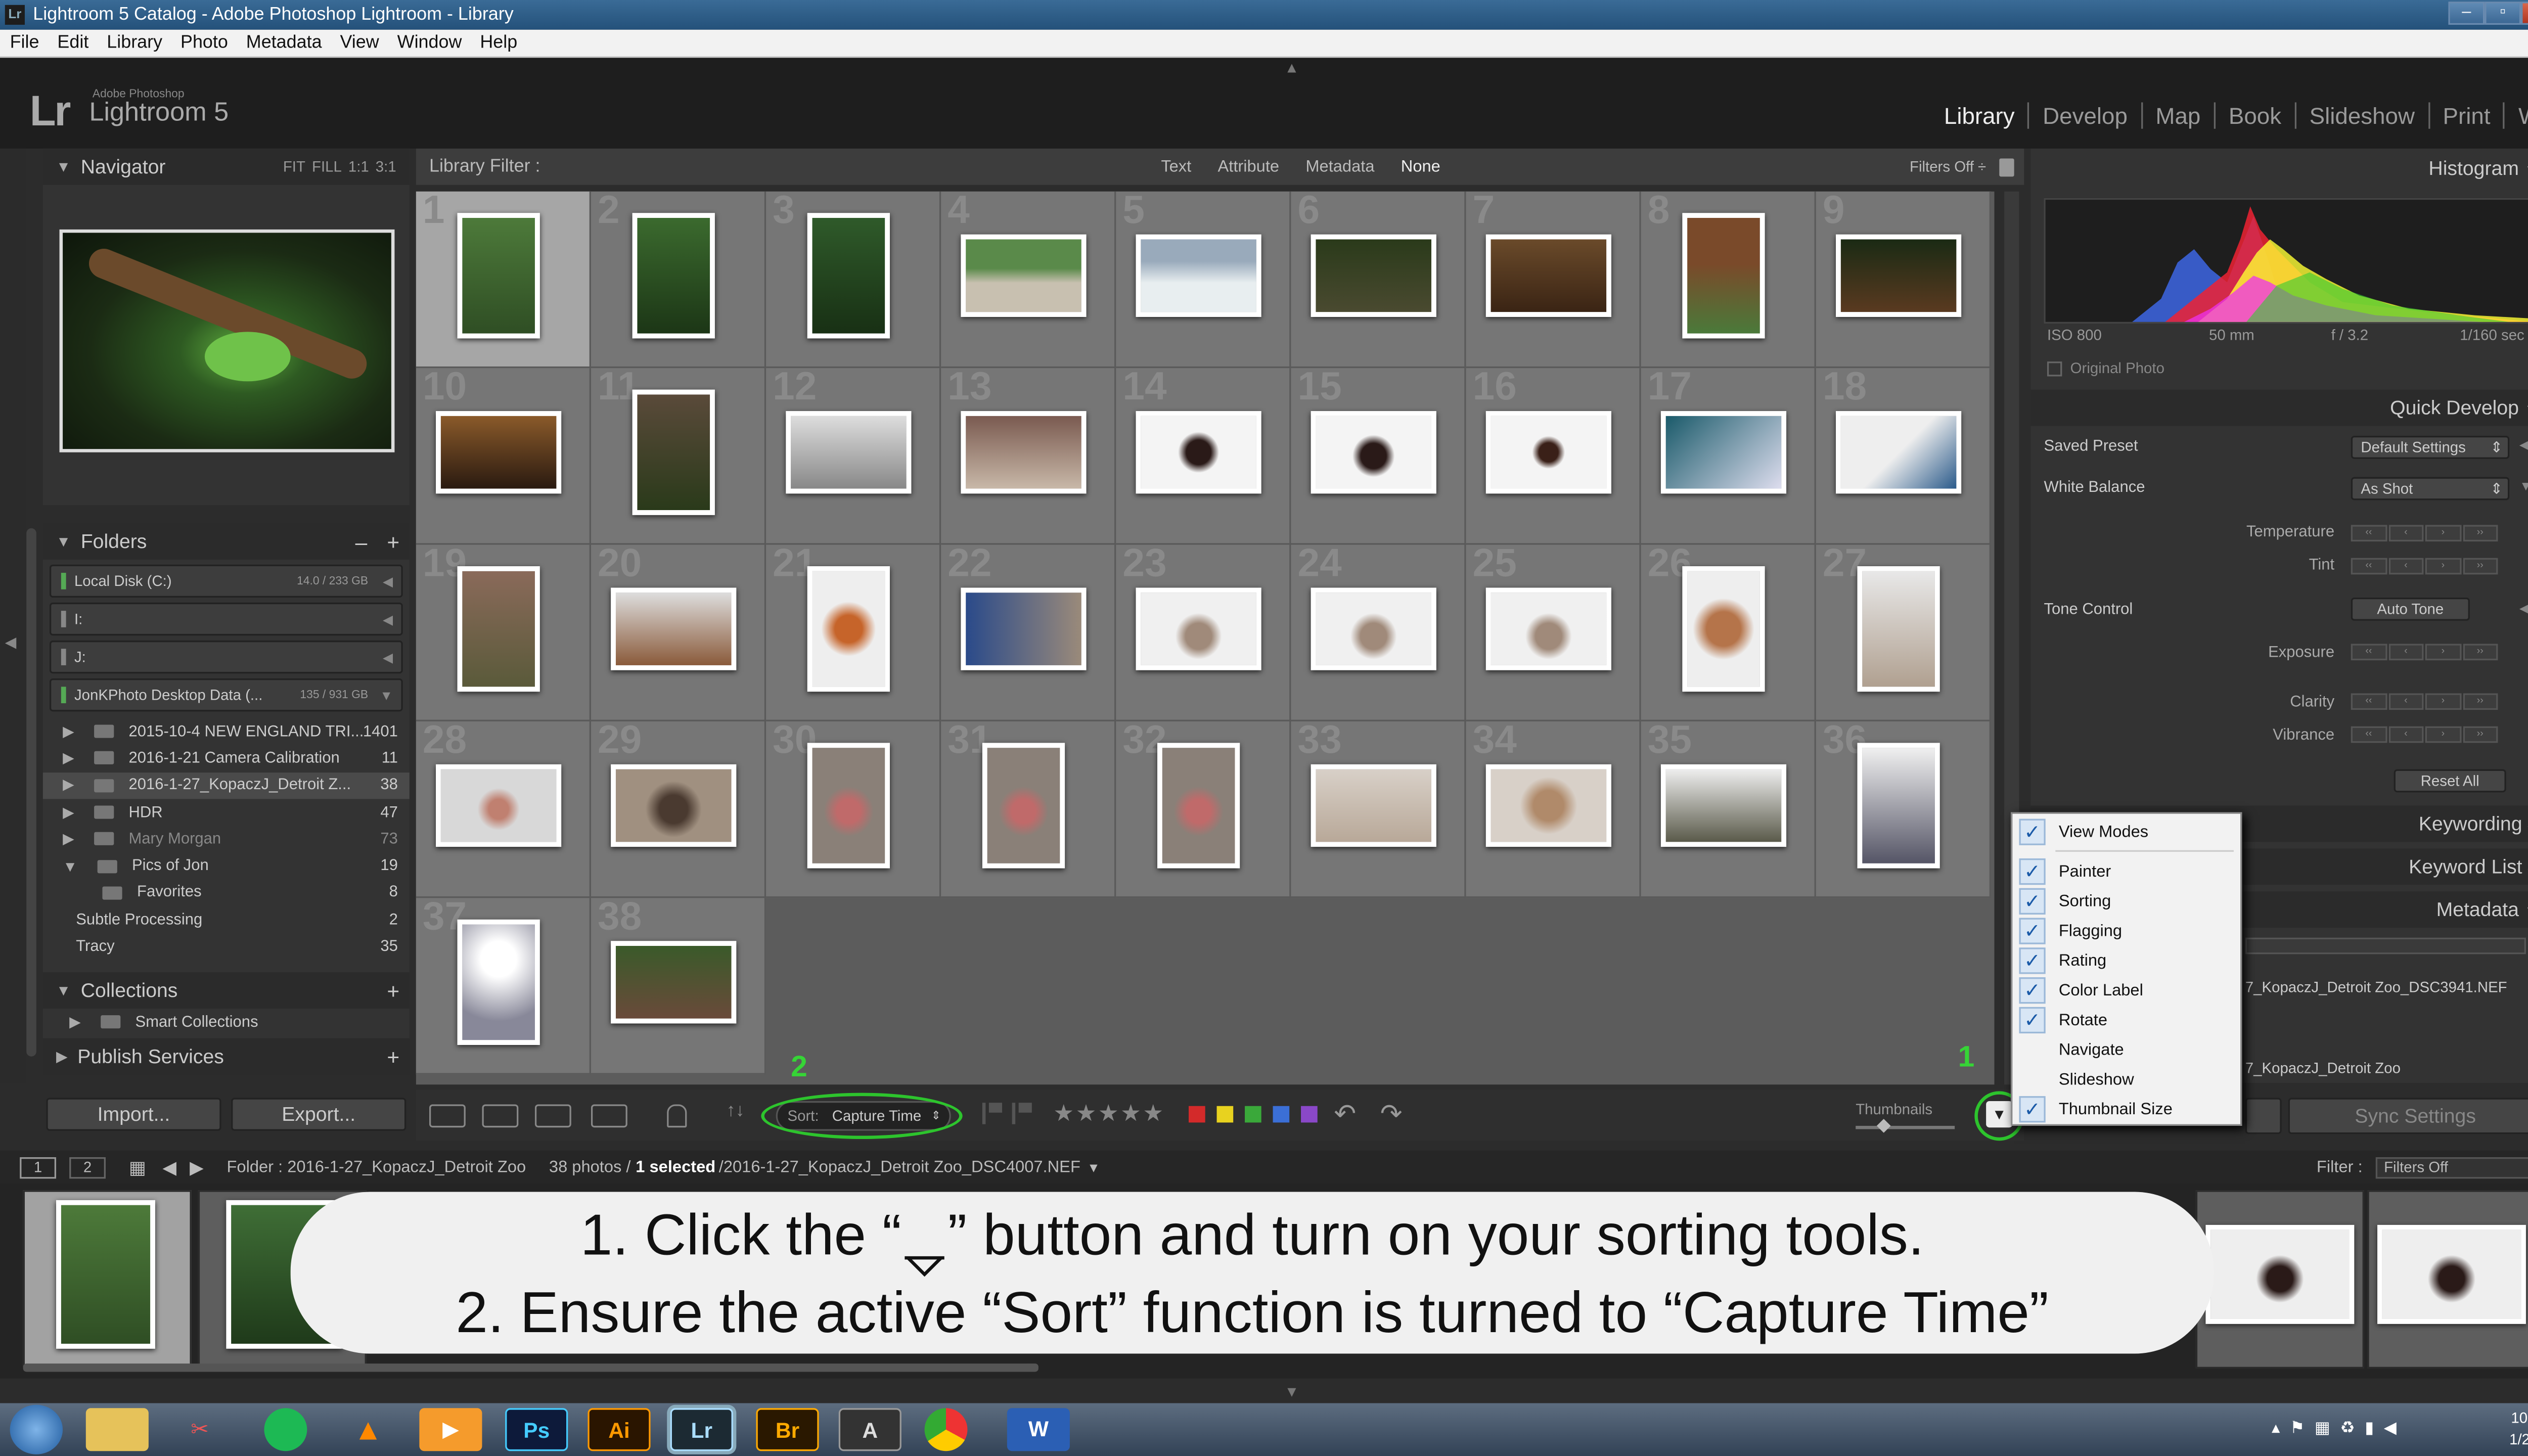 The image size is (2528, 1456). Describe the element at coordinates (227, 1022) in the screenshot. I see `smart-collections-item: ▶ Smart Collections` at that location.